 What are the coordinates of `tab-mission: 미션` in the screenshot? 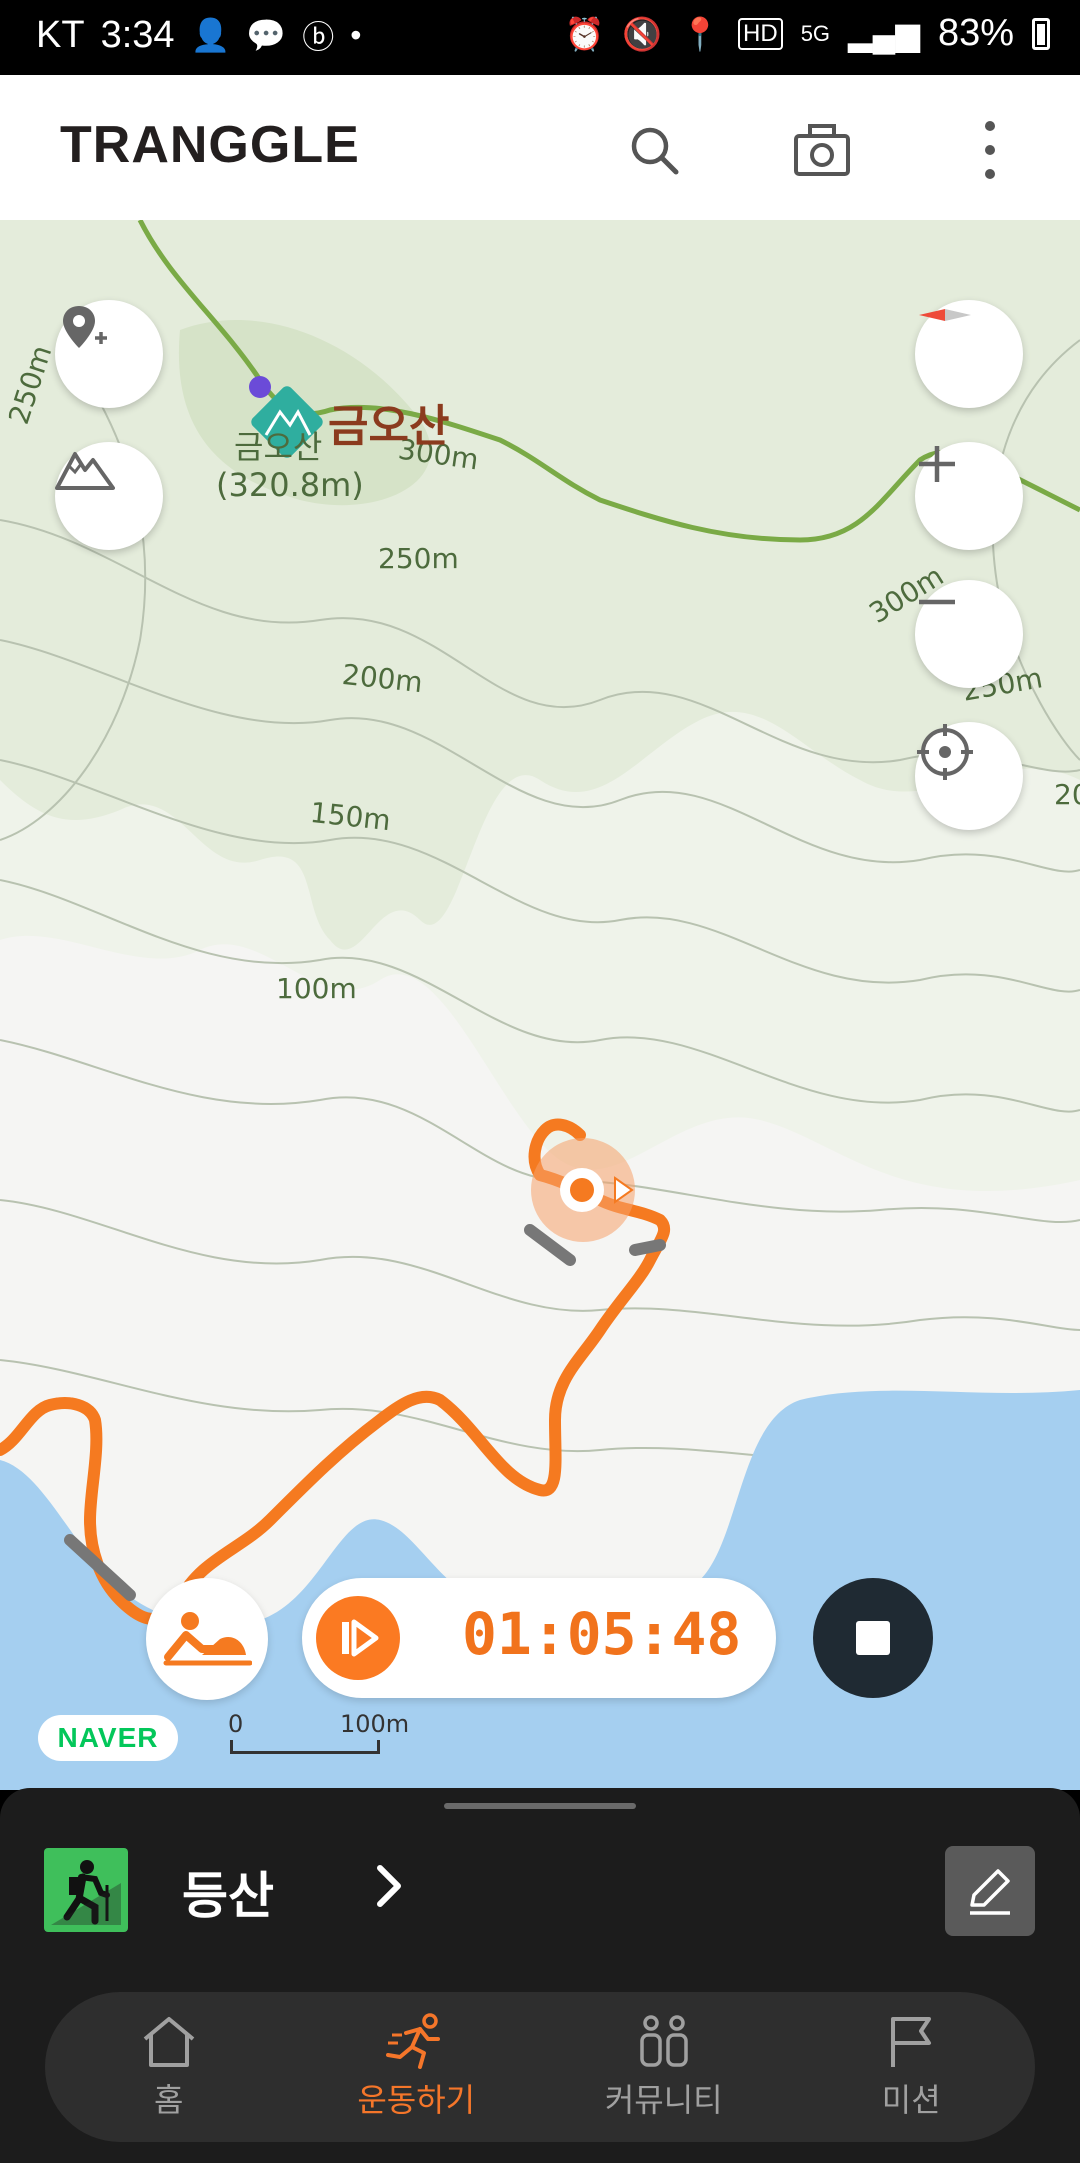 It's located at (912, 2067).